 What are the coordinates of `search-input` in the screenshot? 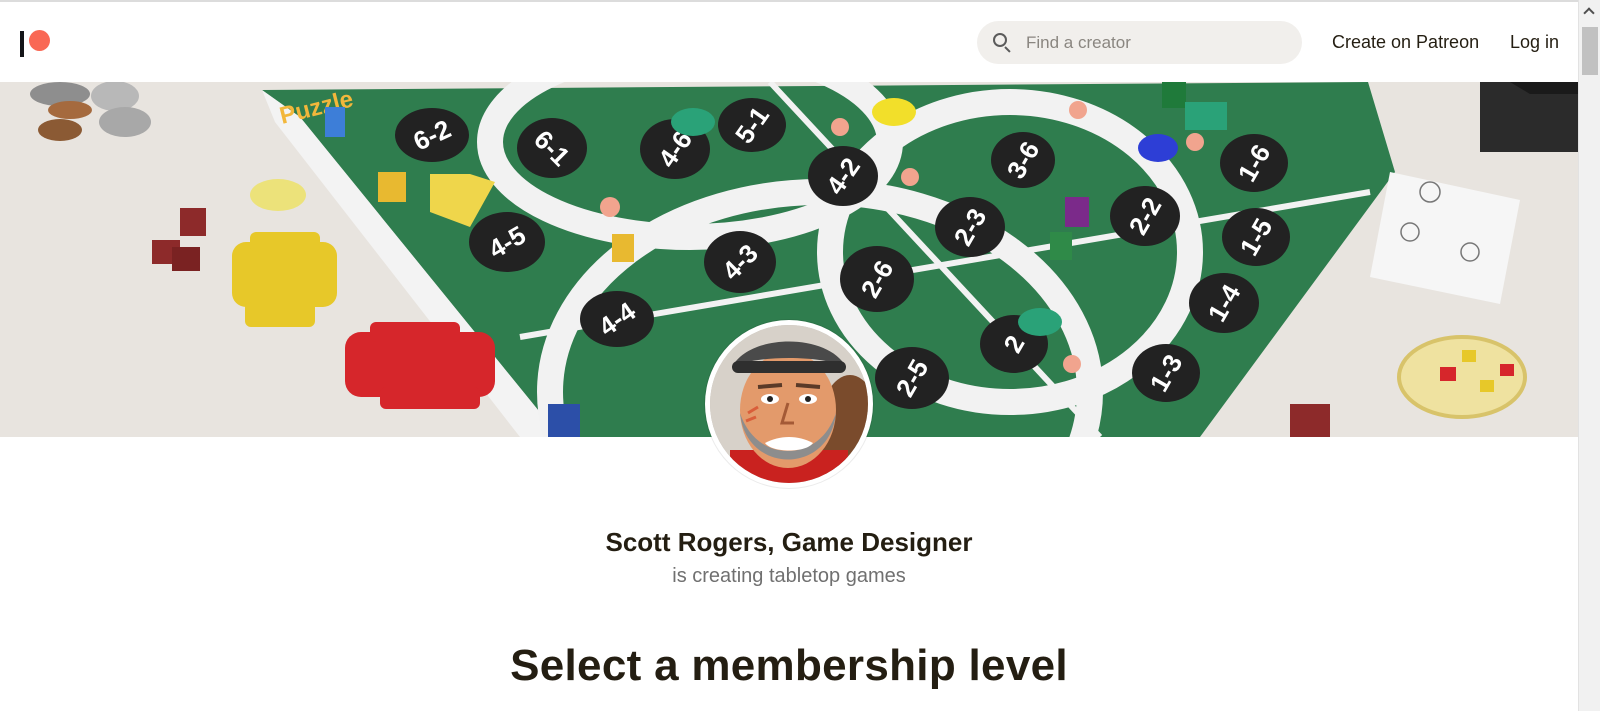 It's located at (1156, 42).